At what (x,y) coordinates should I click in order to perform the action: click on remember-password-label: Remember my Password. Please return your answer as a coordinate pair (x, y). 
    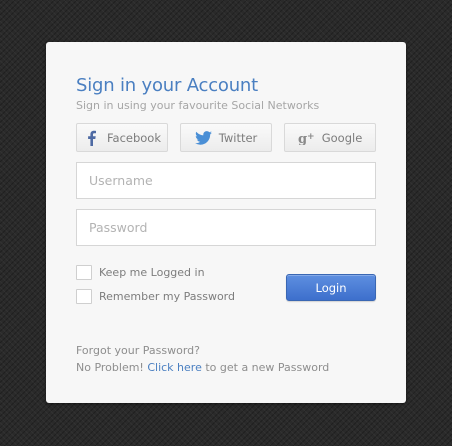
    Looking at the image, I should click on (167, 296).